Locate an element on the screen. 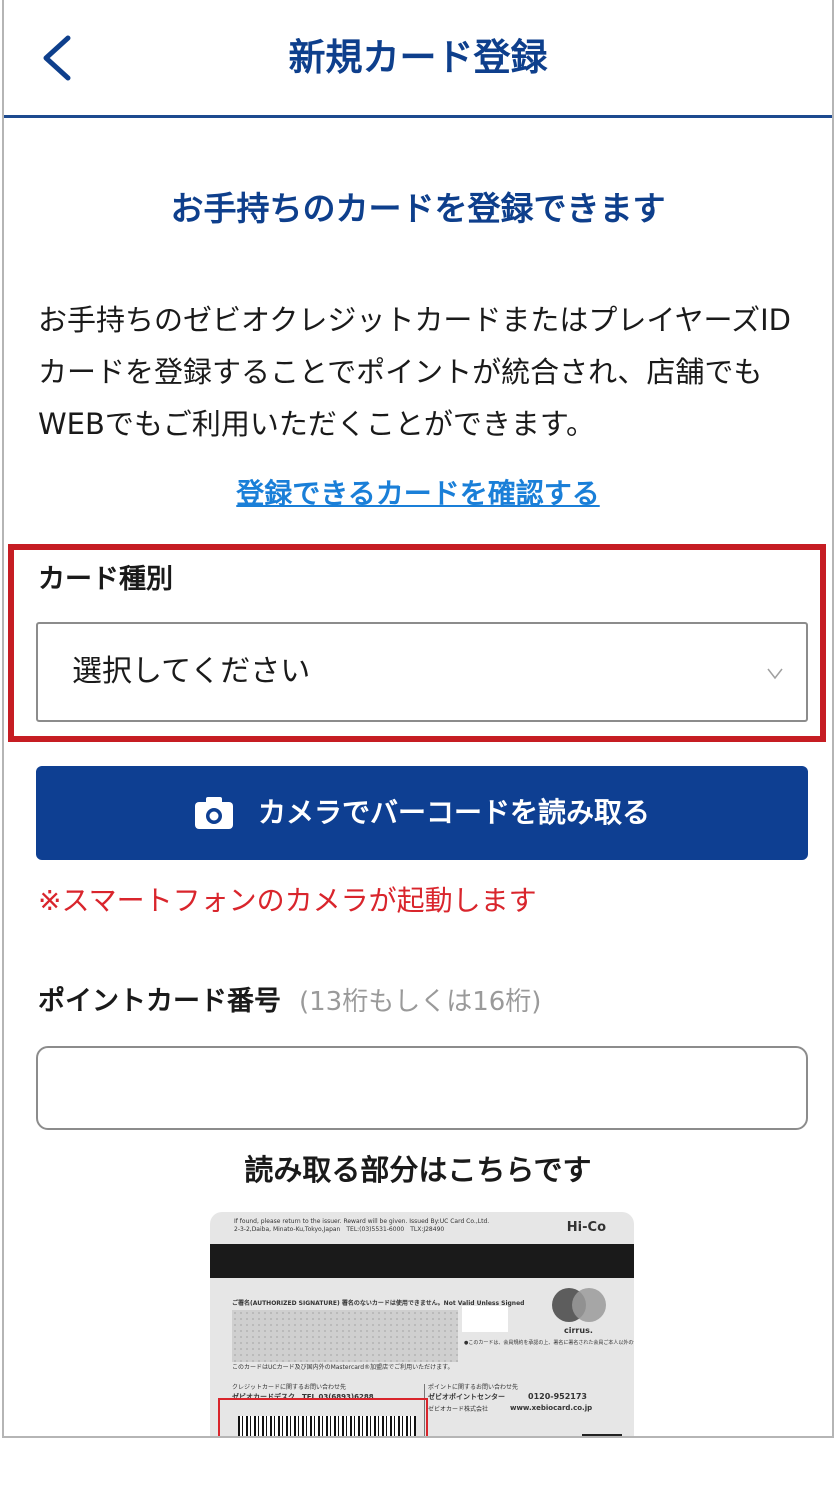 The height and width of the screenshot is (1500, 838). card-website: www.xebiocard.co.jp is located at coordinates (551, 1408).